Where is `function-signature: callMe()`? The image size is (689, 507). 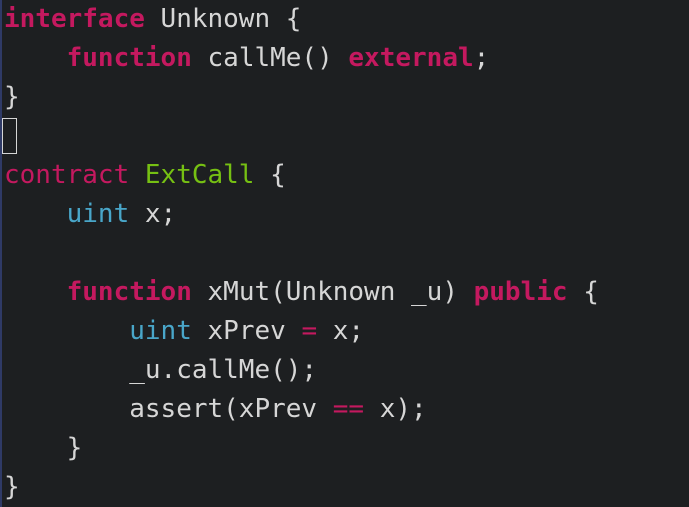
function-signature: callMe() is located at coordinates (270, 58).